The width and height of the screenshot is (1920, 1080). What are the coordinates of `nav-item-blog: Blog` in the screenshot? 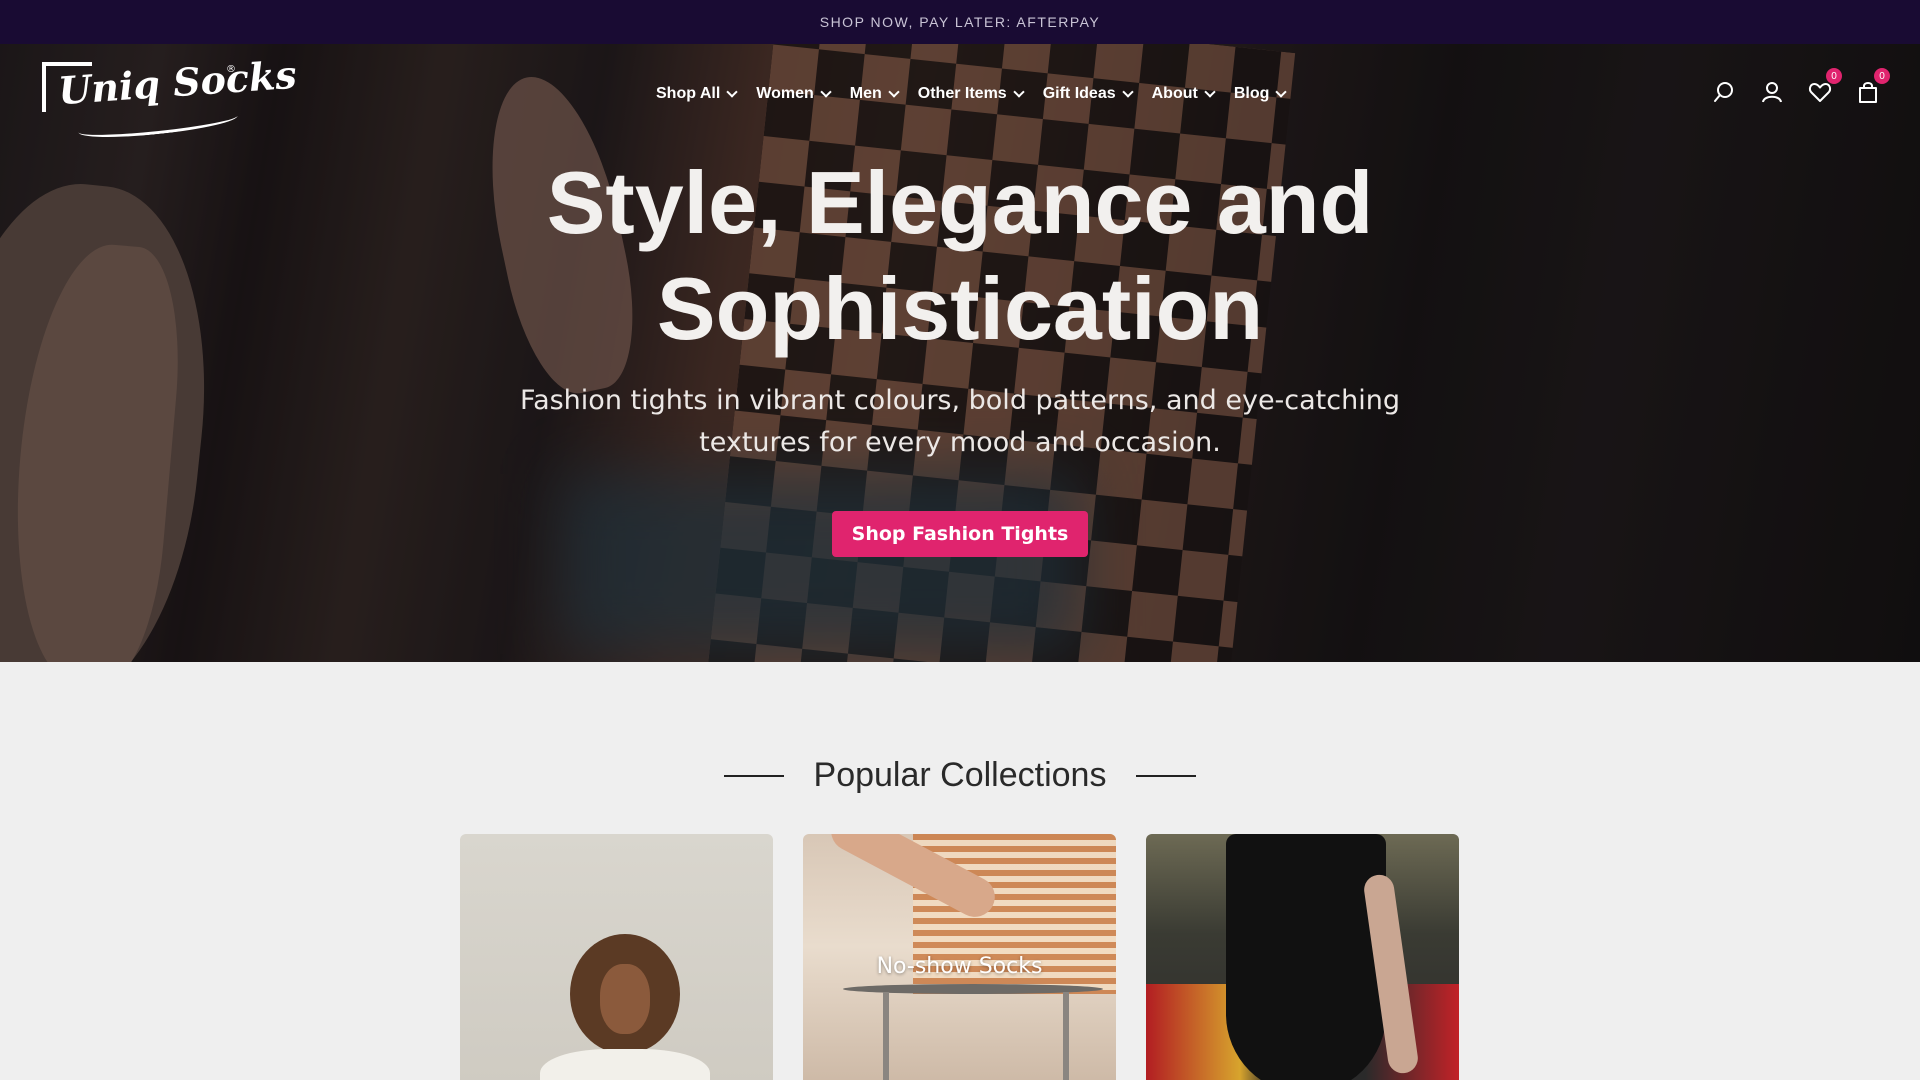 It's located at (1260, 94).